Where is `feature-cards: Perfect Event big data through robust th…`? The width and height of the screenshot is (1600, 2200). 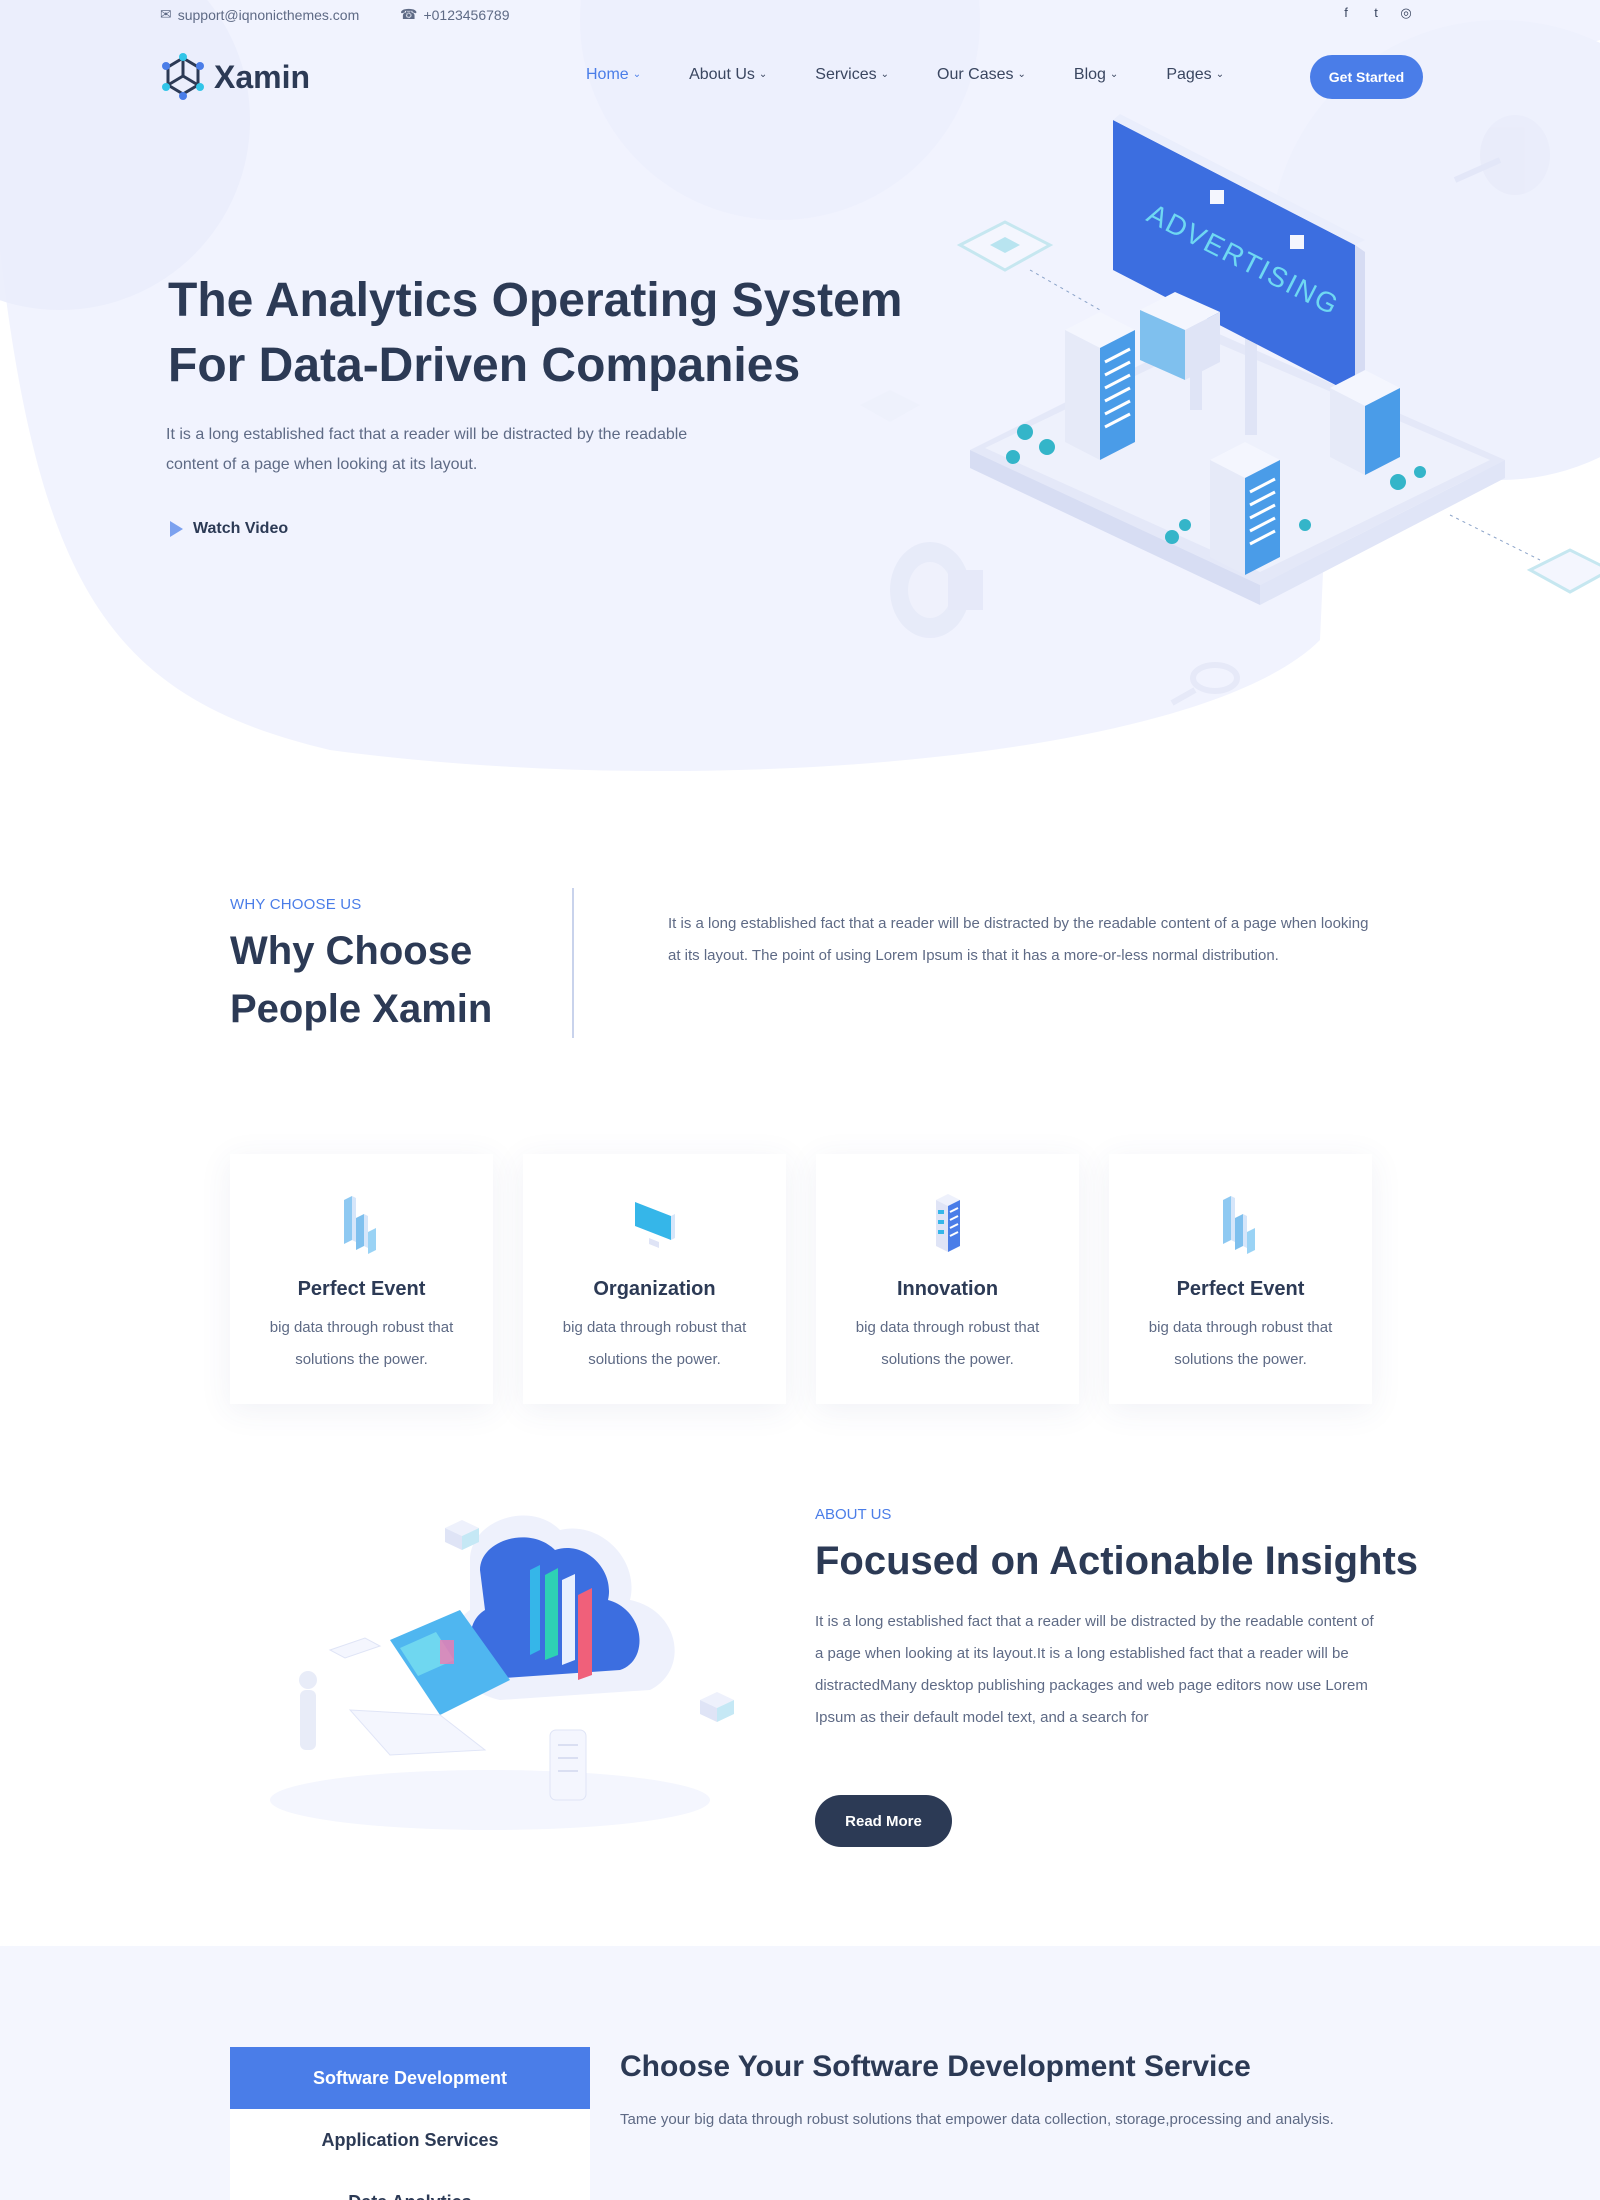 feature-cards: Perfect Event big data through robust th… is located at coordinates (801, 1279).